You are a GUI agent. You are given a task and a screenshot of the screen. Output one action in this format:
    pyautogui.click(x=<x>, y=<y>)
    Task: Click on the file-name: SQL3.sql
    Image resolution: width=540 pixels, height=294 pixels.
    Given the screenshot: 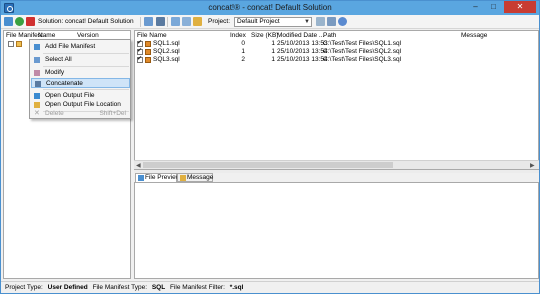 What is the action you would take?
    pyautogui.click(x=166, y=59)
    